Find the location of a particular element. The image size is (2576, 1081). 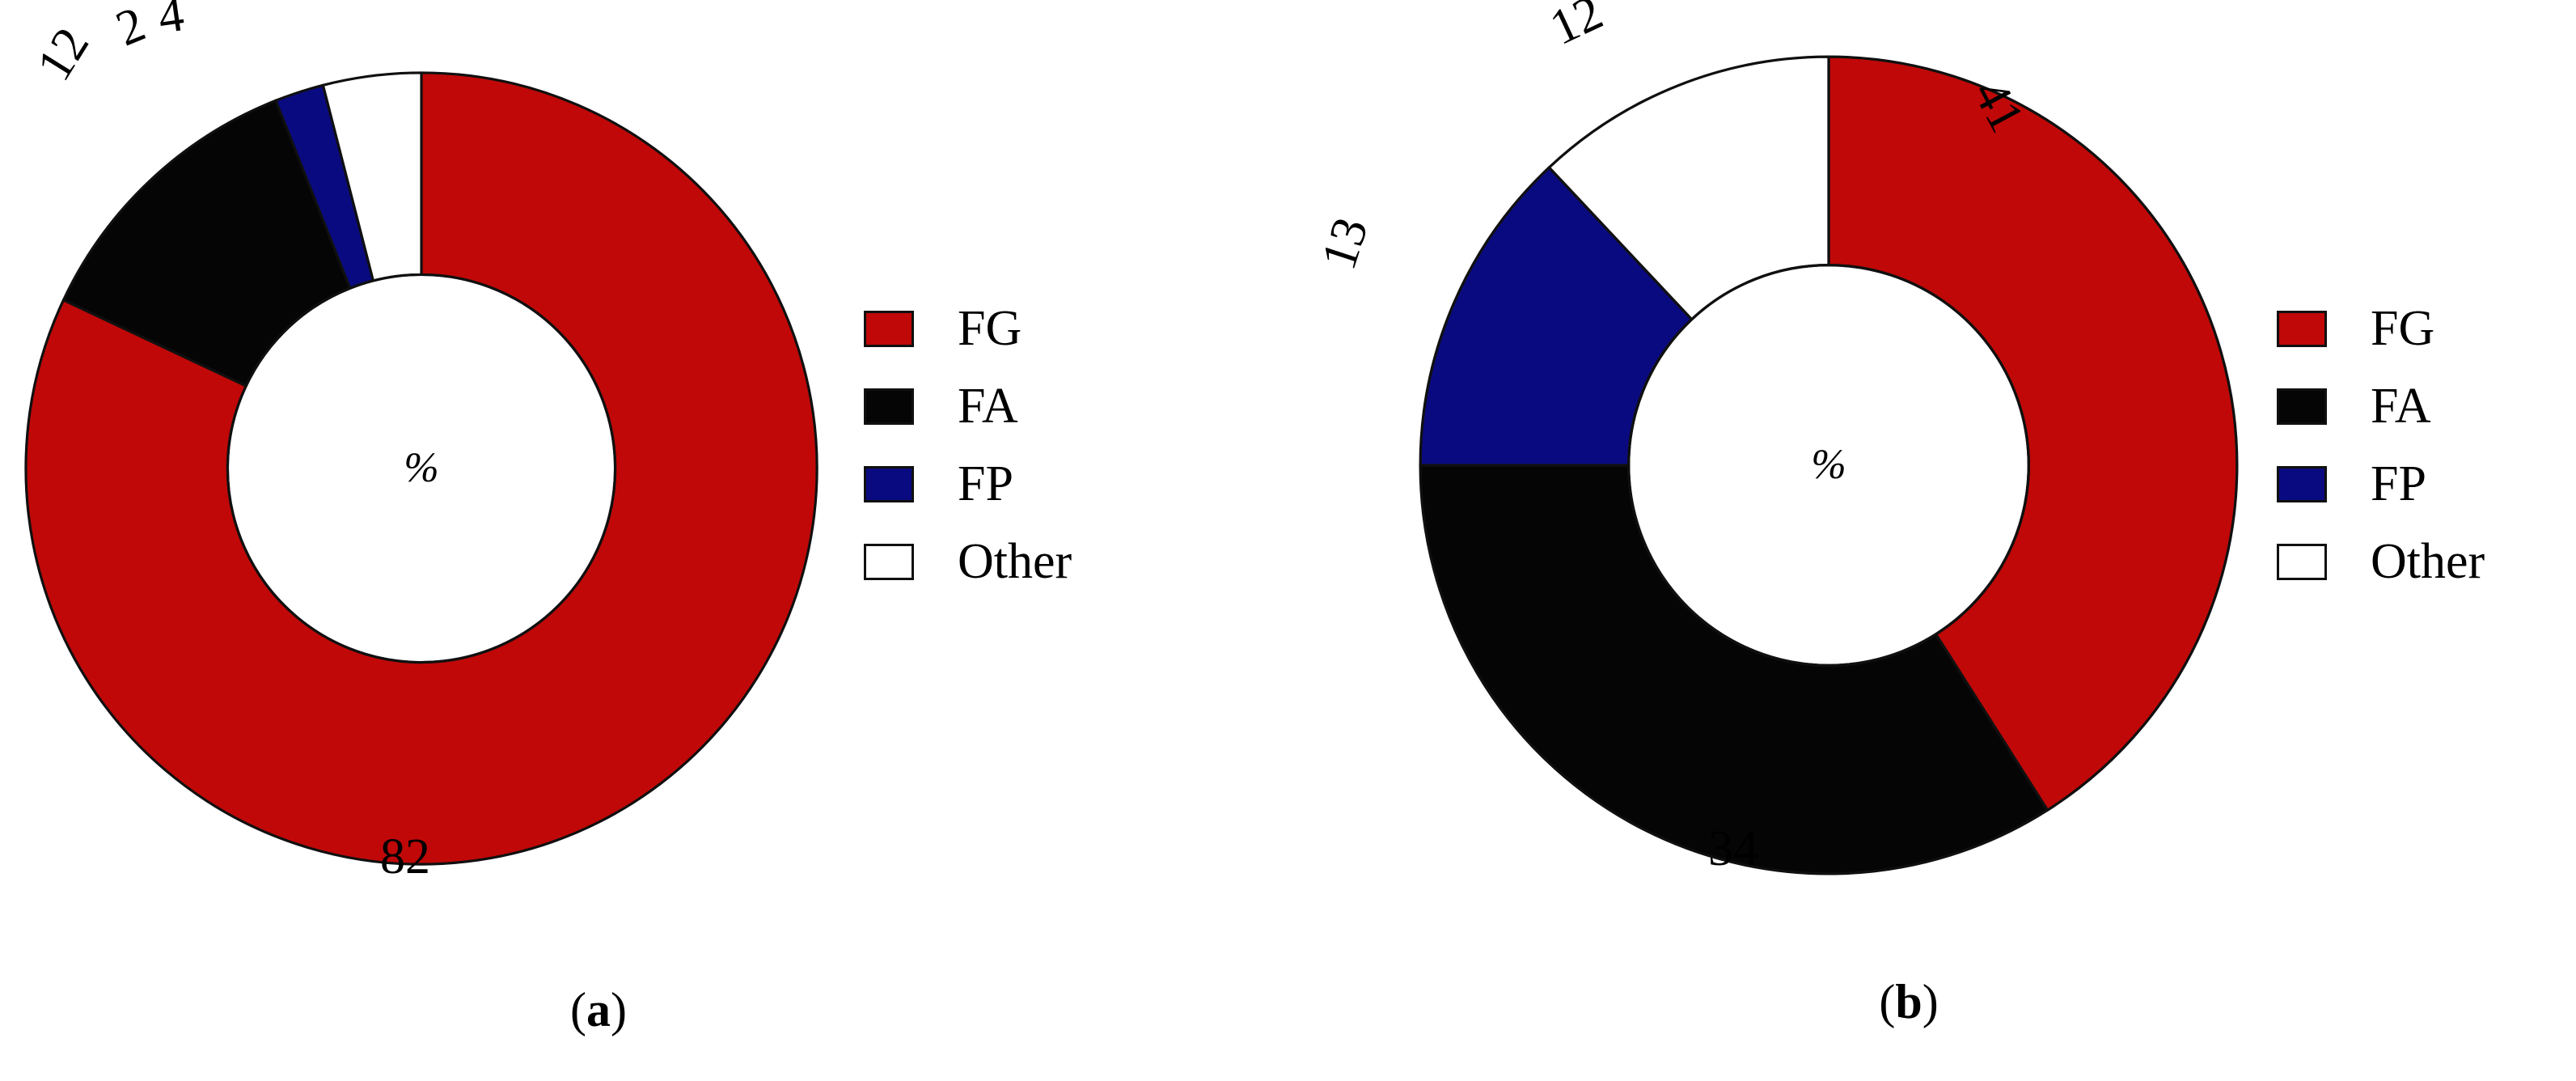

legend-a: FG FA FP Other is located at coordinates (968, 445).